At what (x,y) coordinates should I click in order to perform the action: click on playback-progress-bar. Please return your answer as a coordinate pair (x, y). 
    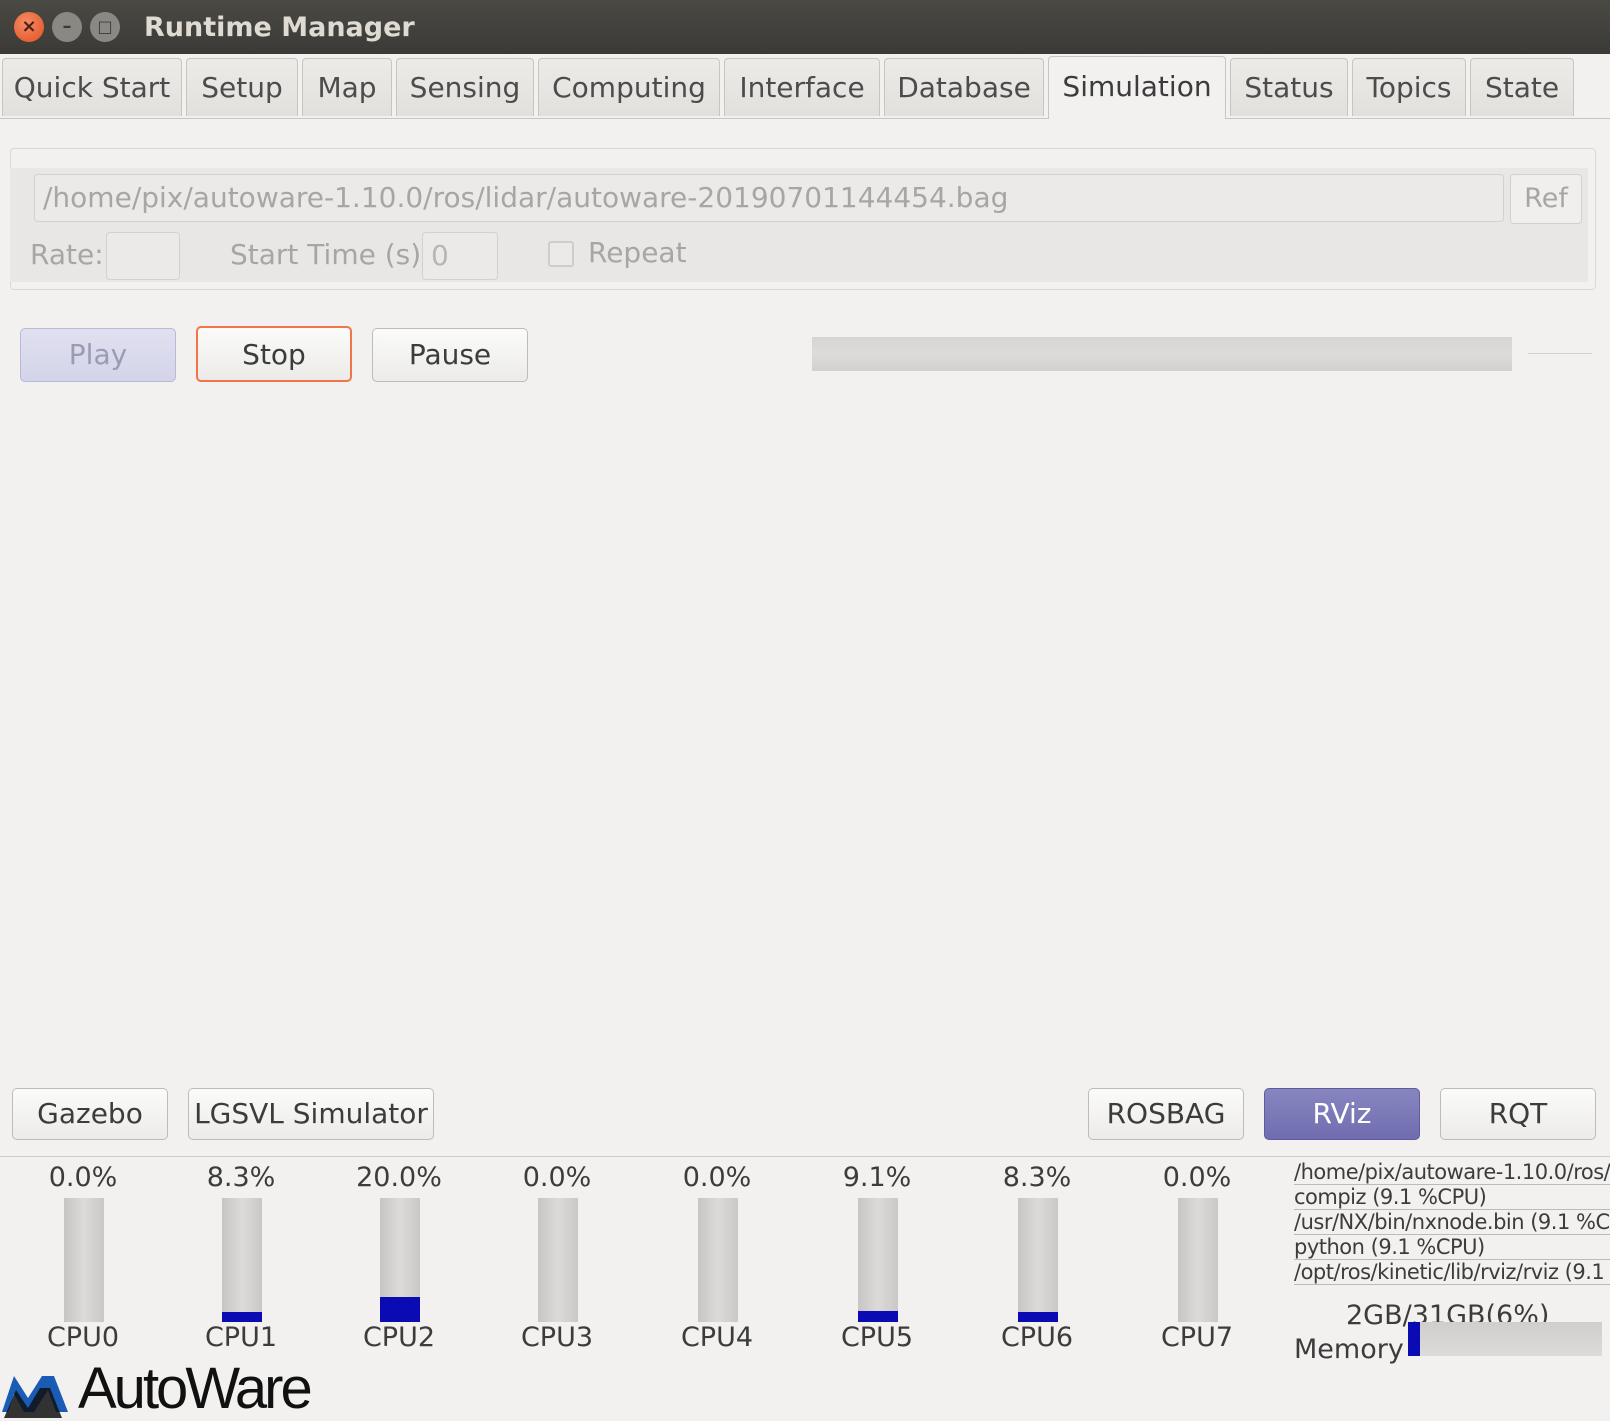
    Looking at the image, I should click on (1162, 354).